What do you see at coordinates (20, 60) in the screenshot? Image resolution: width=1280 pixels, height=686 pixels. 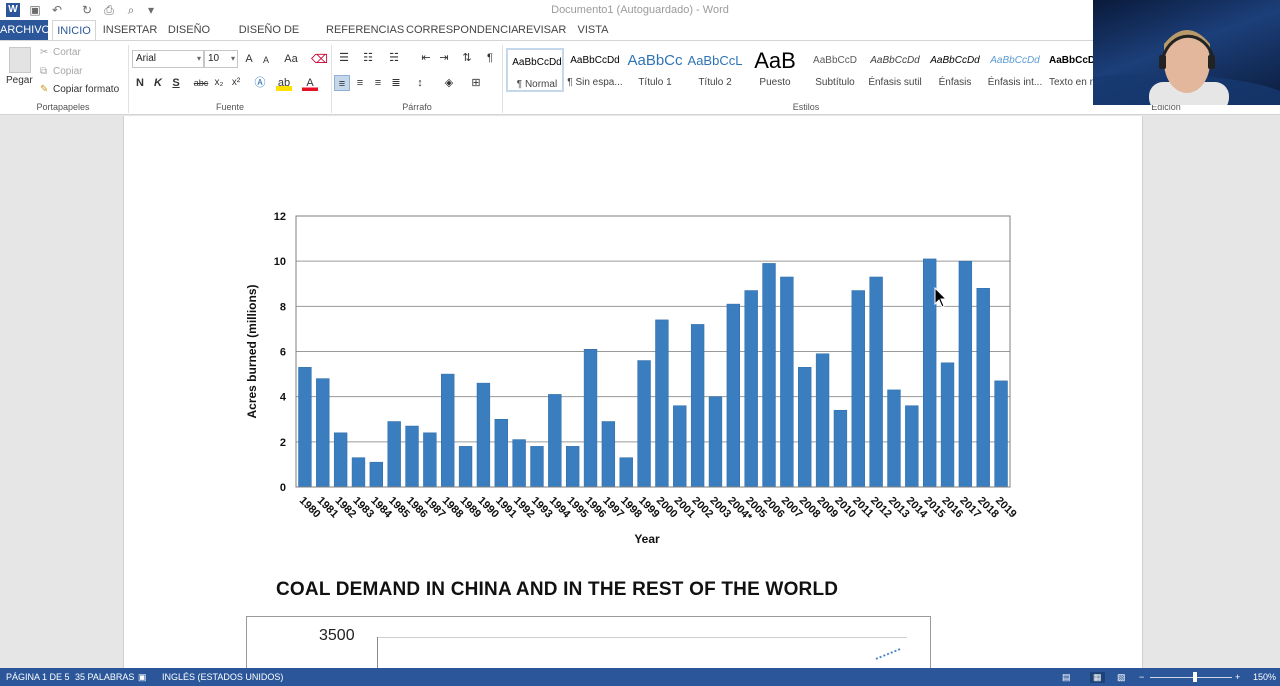 I see `paste-icon` at bounding box center [20, 60].